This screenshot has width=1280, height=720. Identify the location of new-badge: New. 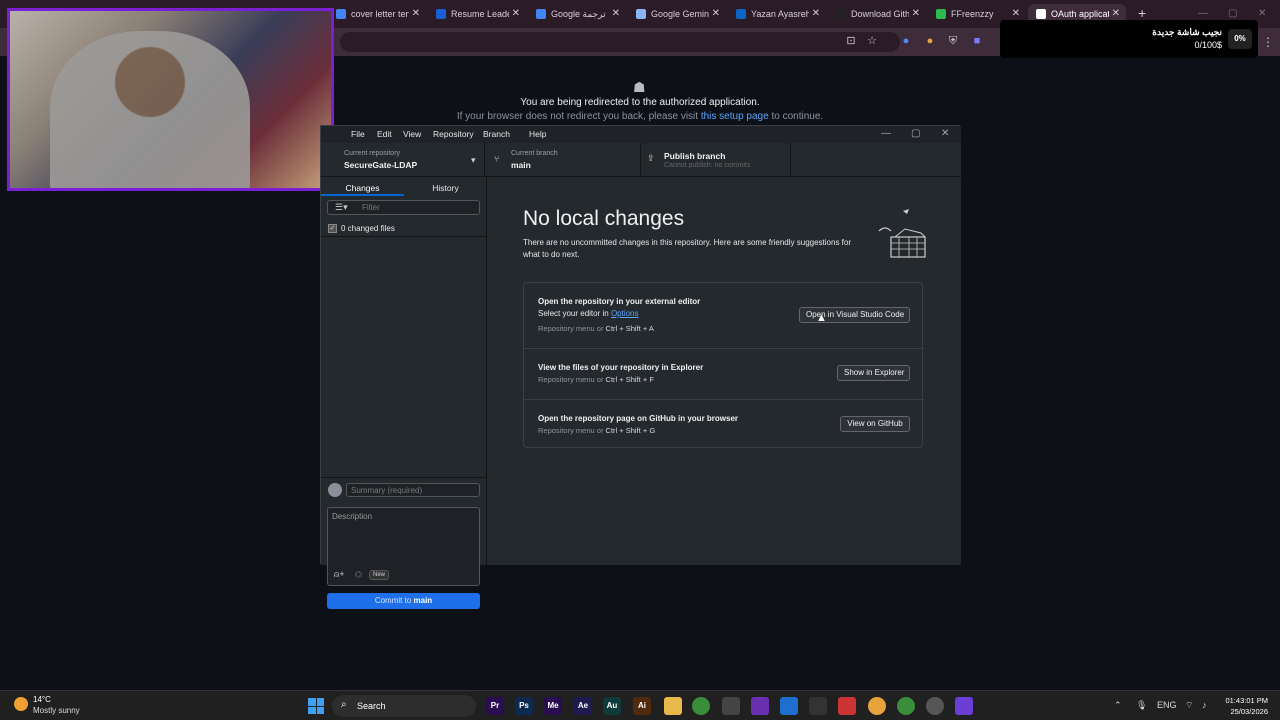
(379, 575).